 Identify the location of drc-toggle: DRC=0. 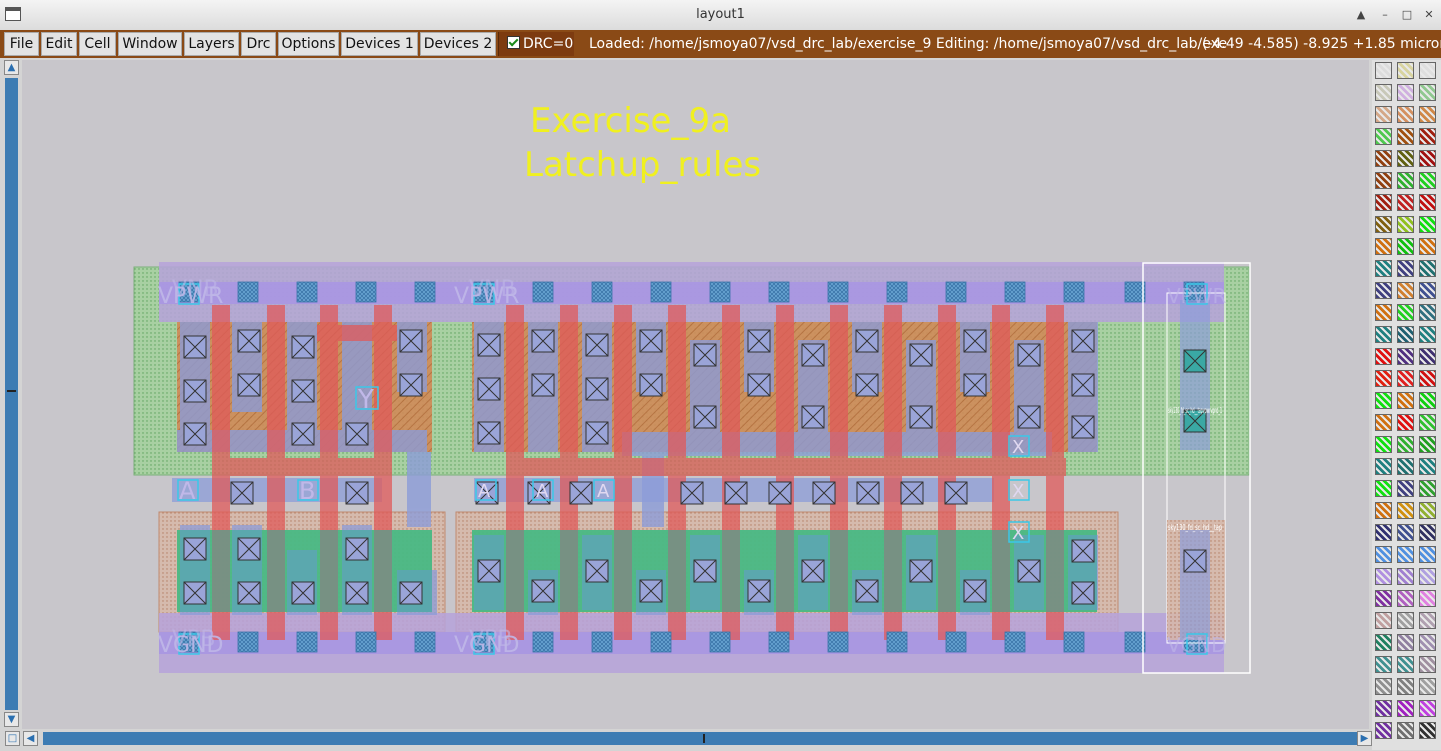
(536, 44).